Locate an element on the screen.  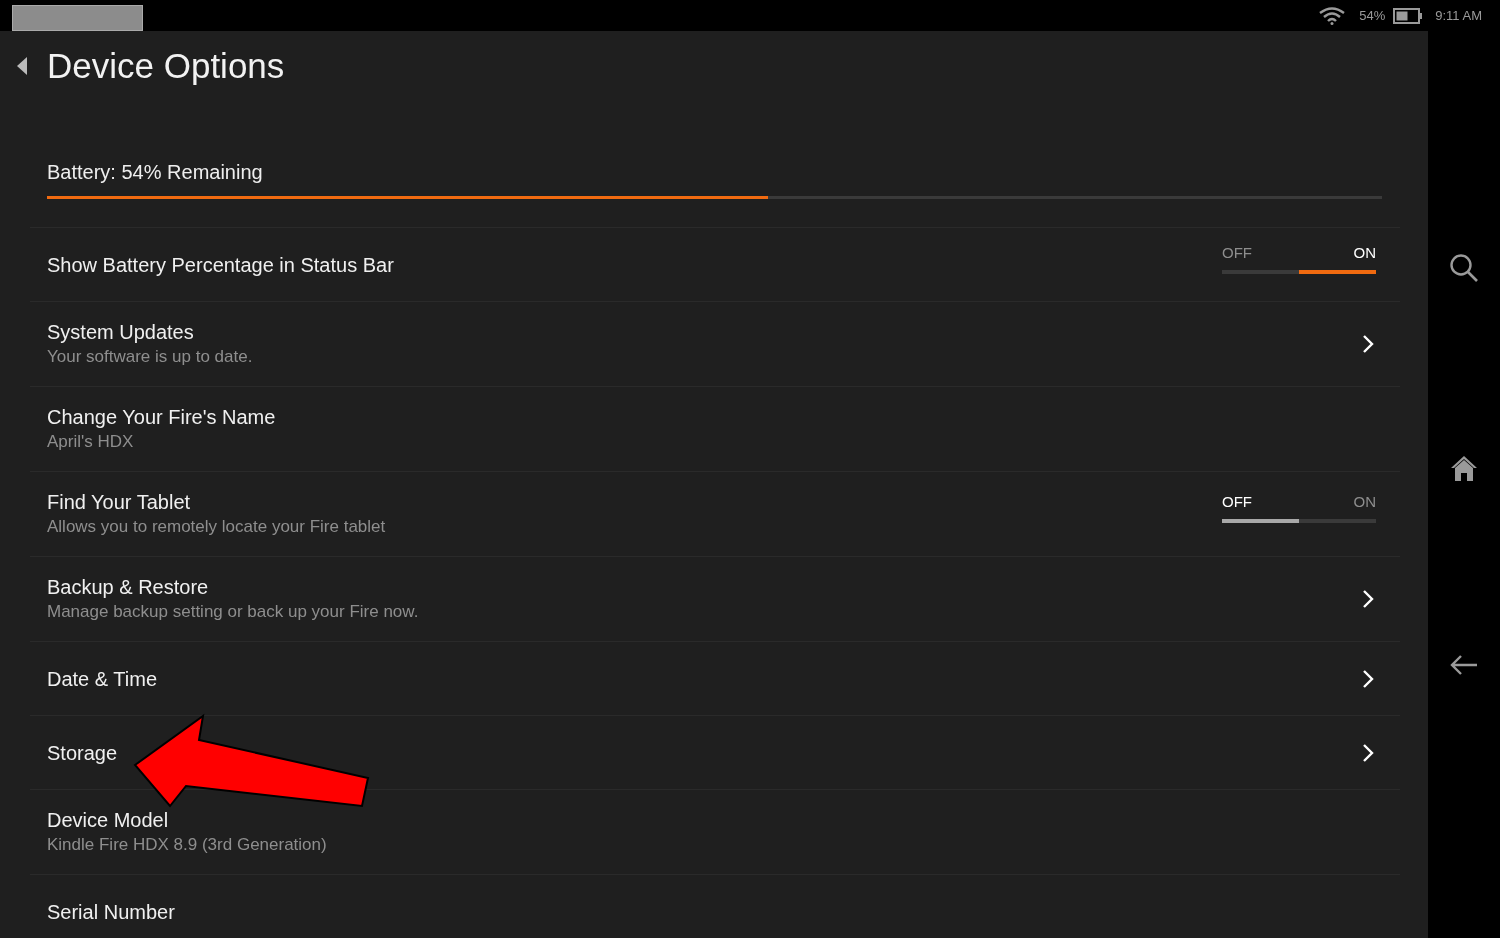
search-icon is located at coordinates (1464, 268).